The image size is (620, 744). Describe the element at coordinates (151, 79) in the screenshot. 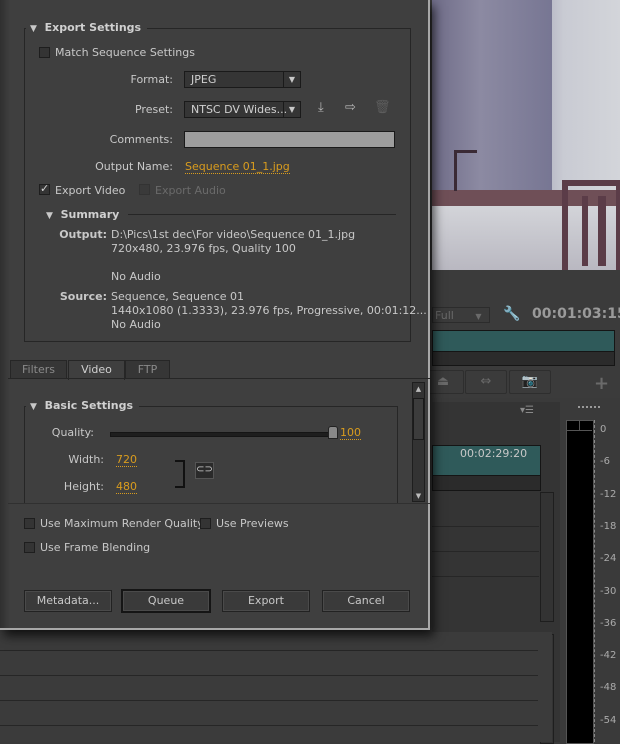

I see `format-label: Format:` at that location.